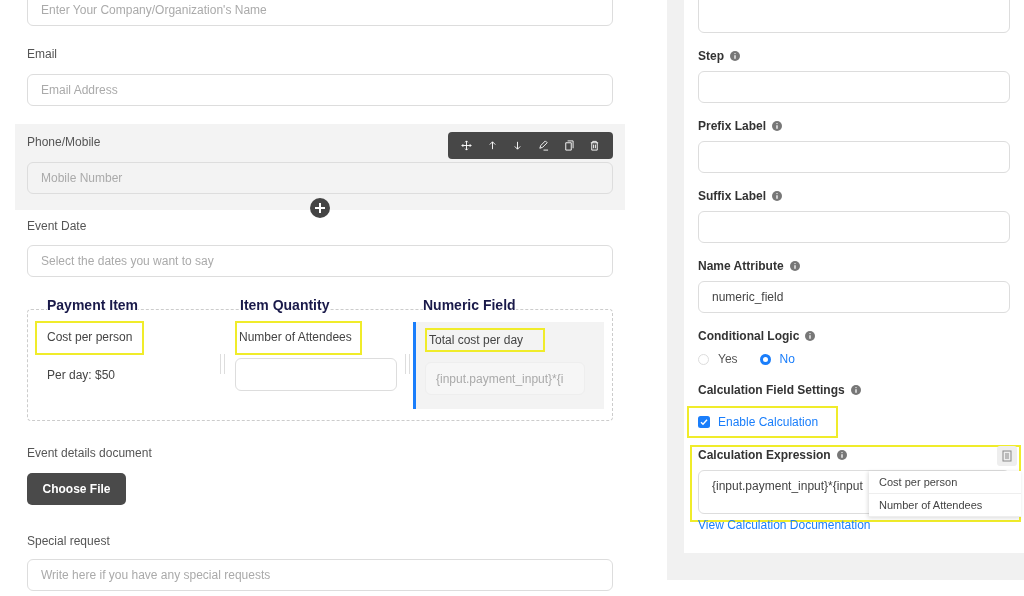 This screenshot has height=596, width=1024. Describe the element at coordinates (768, 422) in the screenshot. I see `checkbox-label: Enable Calculation` at that location.